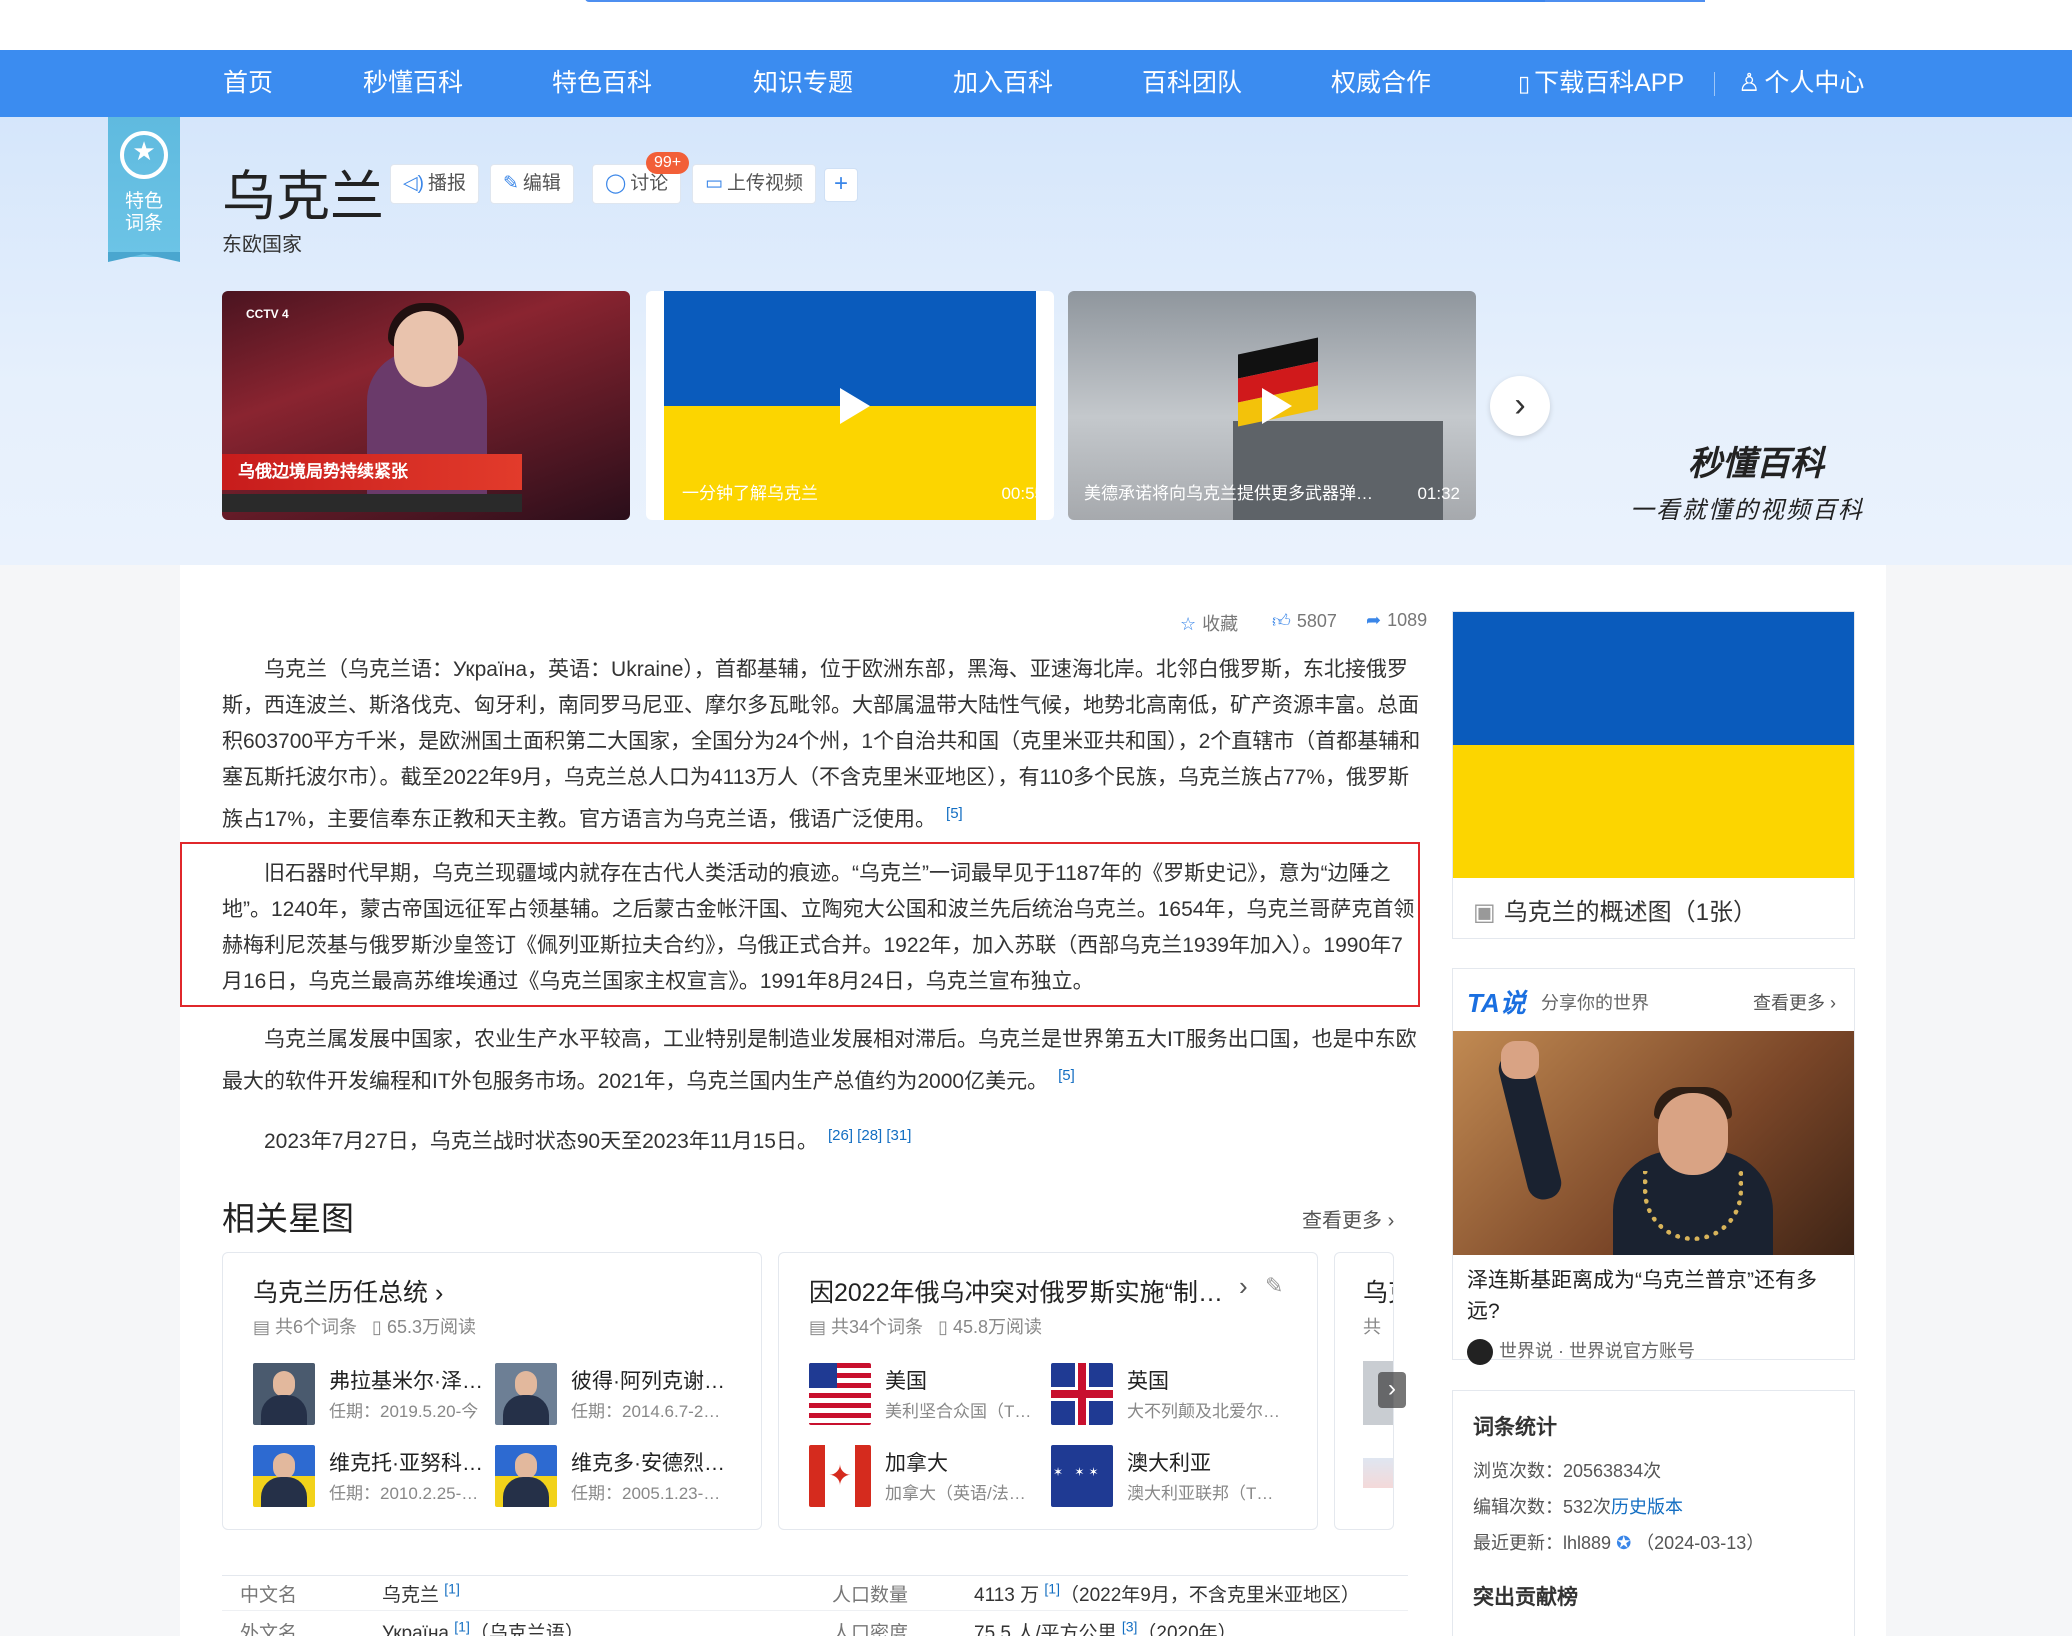 This screenshot has width=2072, height=1636. What do you see at coordinates (1209, 623) in the screenshot?
I see `favorite-button: ☆ 收藏` at bounding box center [1209, 623].